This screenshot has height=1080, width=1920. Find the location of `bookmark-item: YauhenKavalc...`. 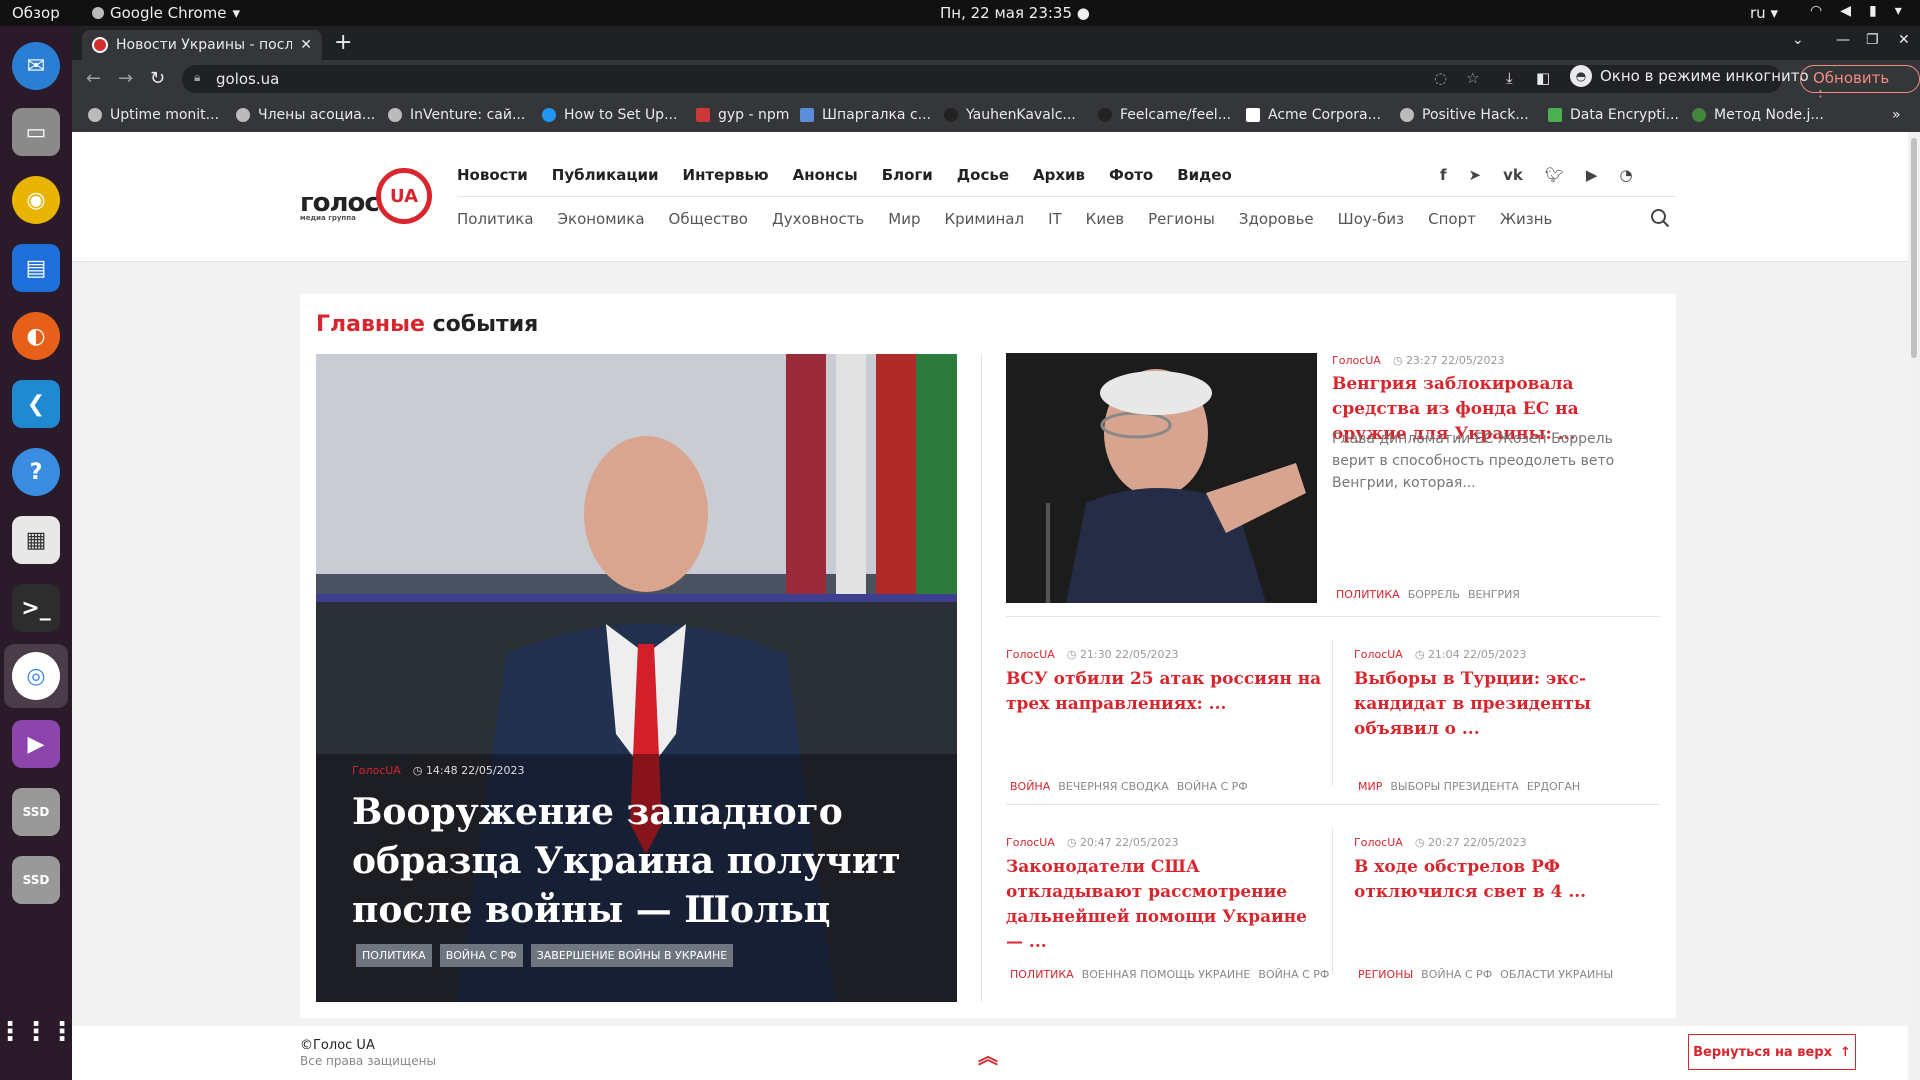

bookmark-item: YauhenKavalc... is located at coordinates (1010, 115).